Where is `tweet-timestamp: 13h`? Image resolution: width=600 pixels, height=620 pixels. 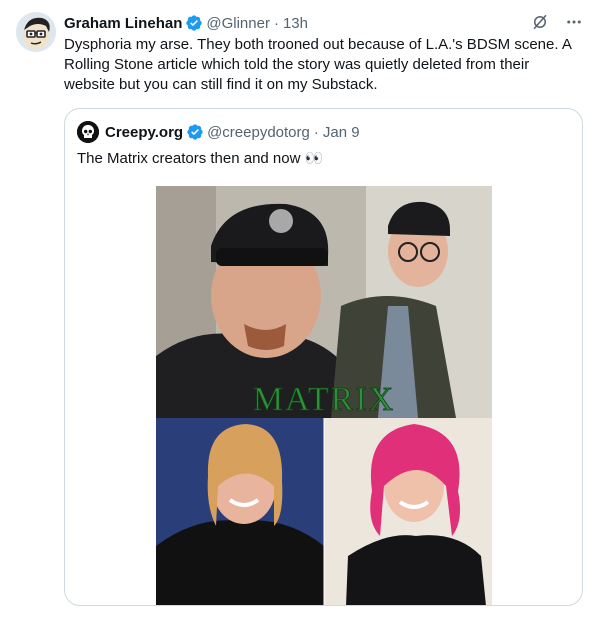
tweet-timestamp: 13h is located at coordinates (295, 23).